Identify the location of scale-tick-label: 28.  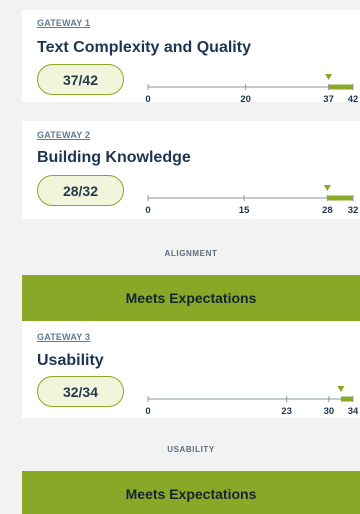
(327, 210).